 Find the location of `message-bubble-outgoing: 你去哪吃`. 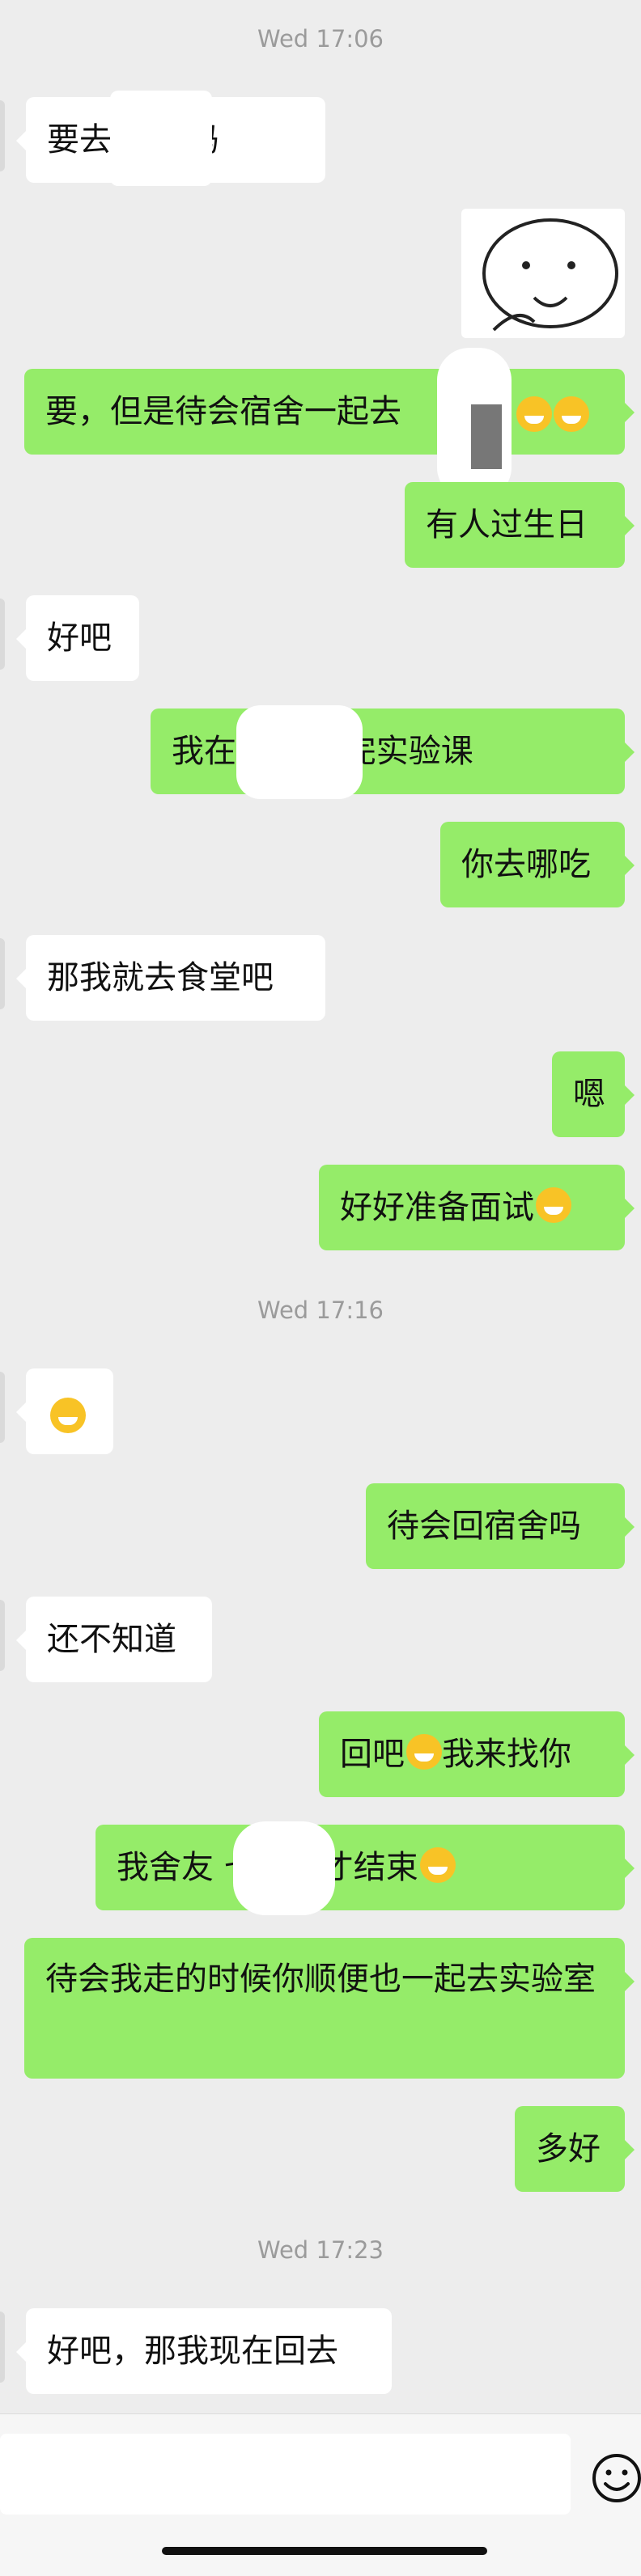

message-bubble-outgoing: 你去哪吃 is located at coordinates (538, 864).